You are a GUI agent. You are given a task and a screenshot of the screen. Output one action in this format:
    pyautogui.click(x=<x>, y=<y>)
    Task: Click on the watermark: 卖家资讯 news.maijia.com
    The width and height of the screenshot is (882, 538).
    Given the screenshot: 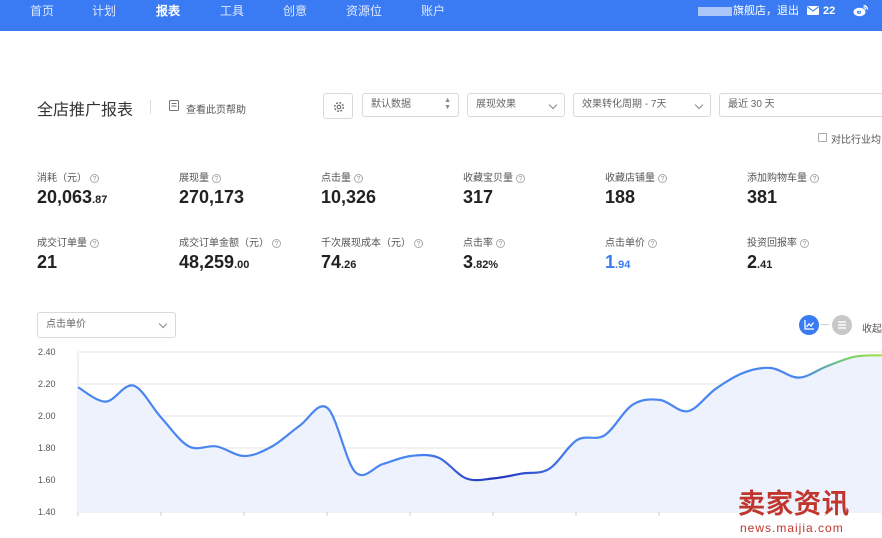 What is the action you would take?
    pyautogui.click(x=810, y=512)
    